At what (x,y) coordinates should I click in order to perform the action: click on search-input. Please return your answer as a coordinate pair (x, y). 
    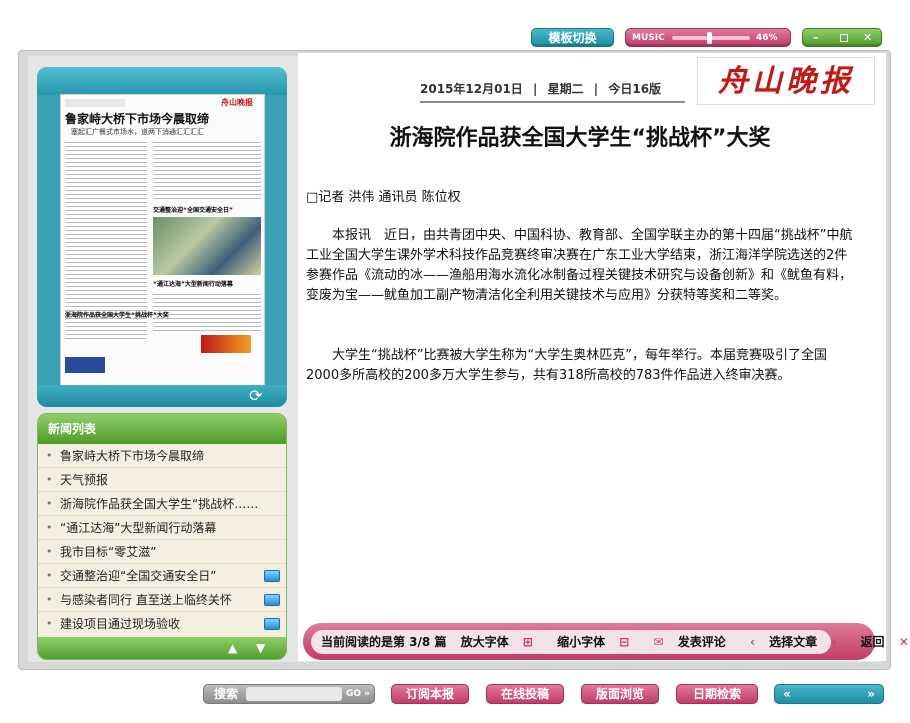
    Looking at the image, I should click on (294, 694).